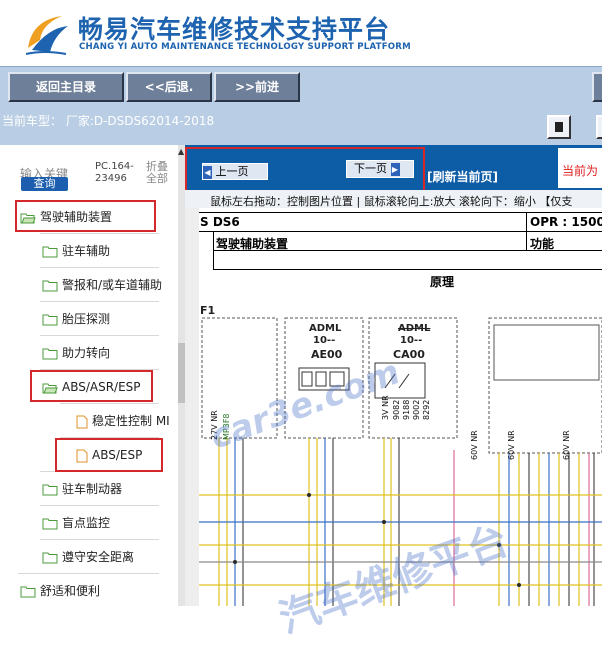 Image resolution: width=602 pixels, height=645 pixels. I want to click on tree-item-comfort: 舒适和便利, so click(60, 591).